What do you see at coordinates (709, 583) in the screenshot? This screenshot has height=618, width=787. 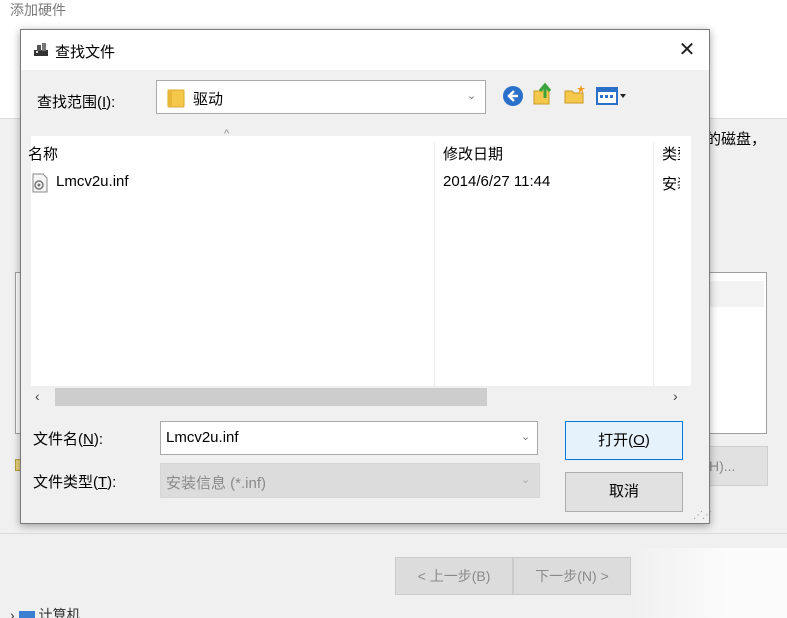 I see `wizard-obscured-area` at bounding box center [709, 583].